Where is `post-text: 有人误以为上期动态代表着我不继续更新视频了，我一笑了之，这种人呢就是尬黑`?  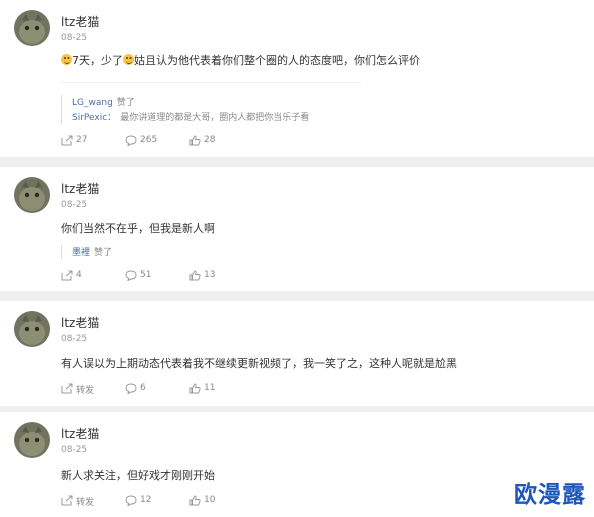 post-text: 有人误以为上期动态代表着我不继续更新视频了，我一笑了之，这种人呢就是尬黑 is located at coordinates (259, 363).